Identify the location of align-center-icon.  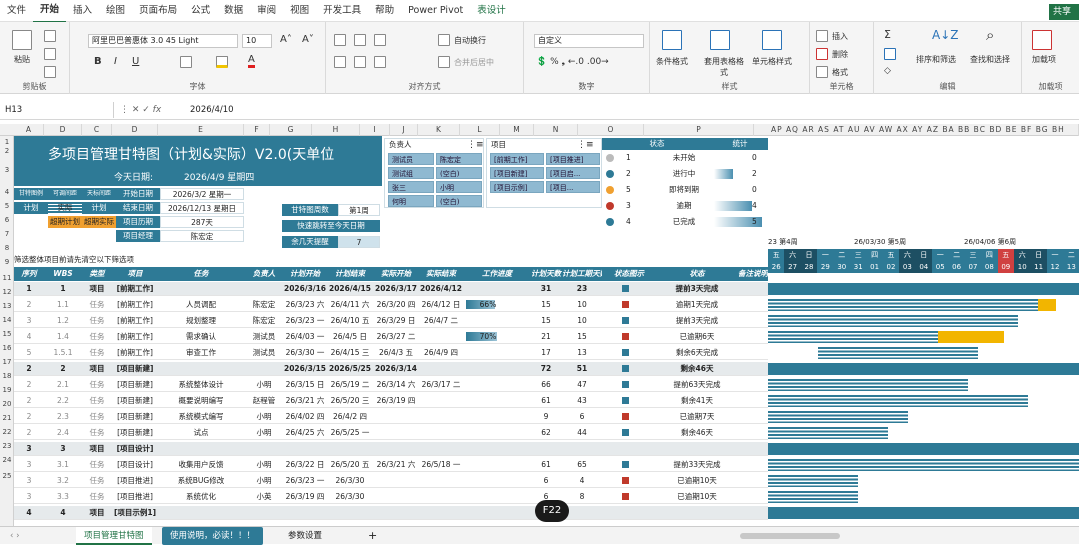
(360, 62).